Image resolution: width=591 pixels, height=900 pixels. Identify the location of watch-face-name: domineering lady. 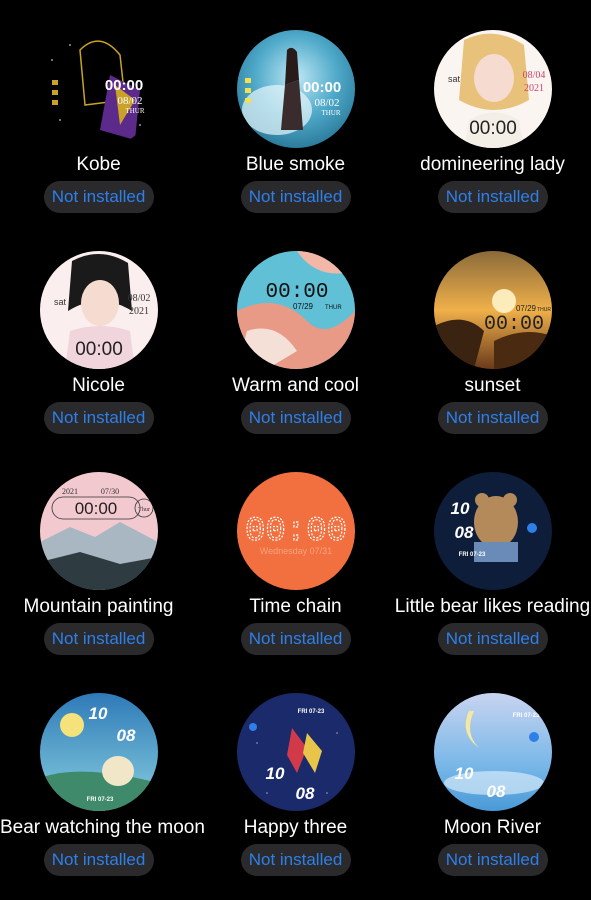
(492, 164).